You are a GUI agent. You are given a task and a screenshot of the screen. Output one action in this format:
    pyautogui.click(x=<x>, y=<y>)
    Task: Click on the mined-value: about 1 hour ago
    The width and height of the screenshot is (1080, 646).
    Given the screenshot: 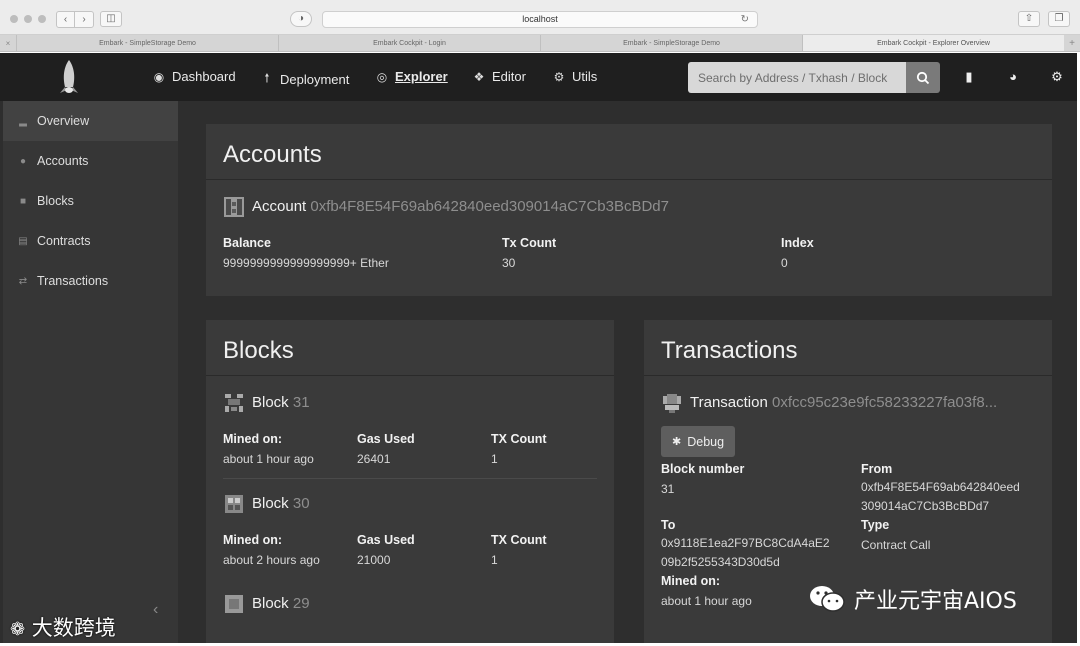 What is the action you would take?
    pyautogui.click(x=268, y=459)
    